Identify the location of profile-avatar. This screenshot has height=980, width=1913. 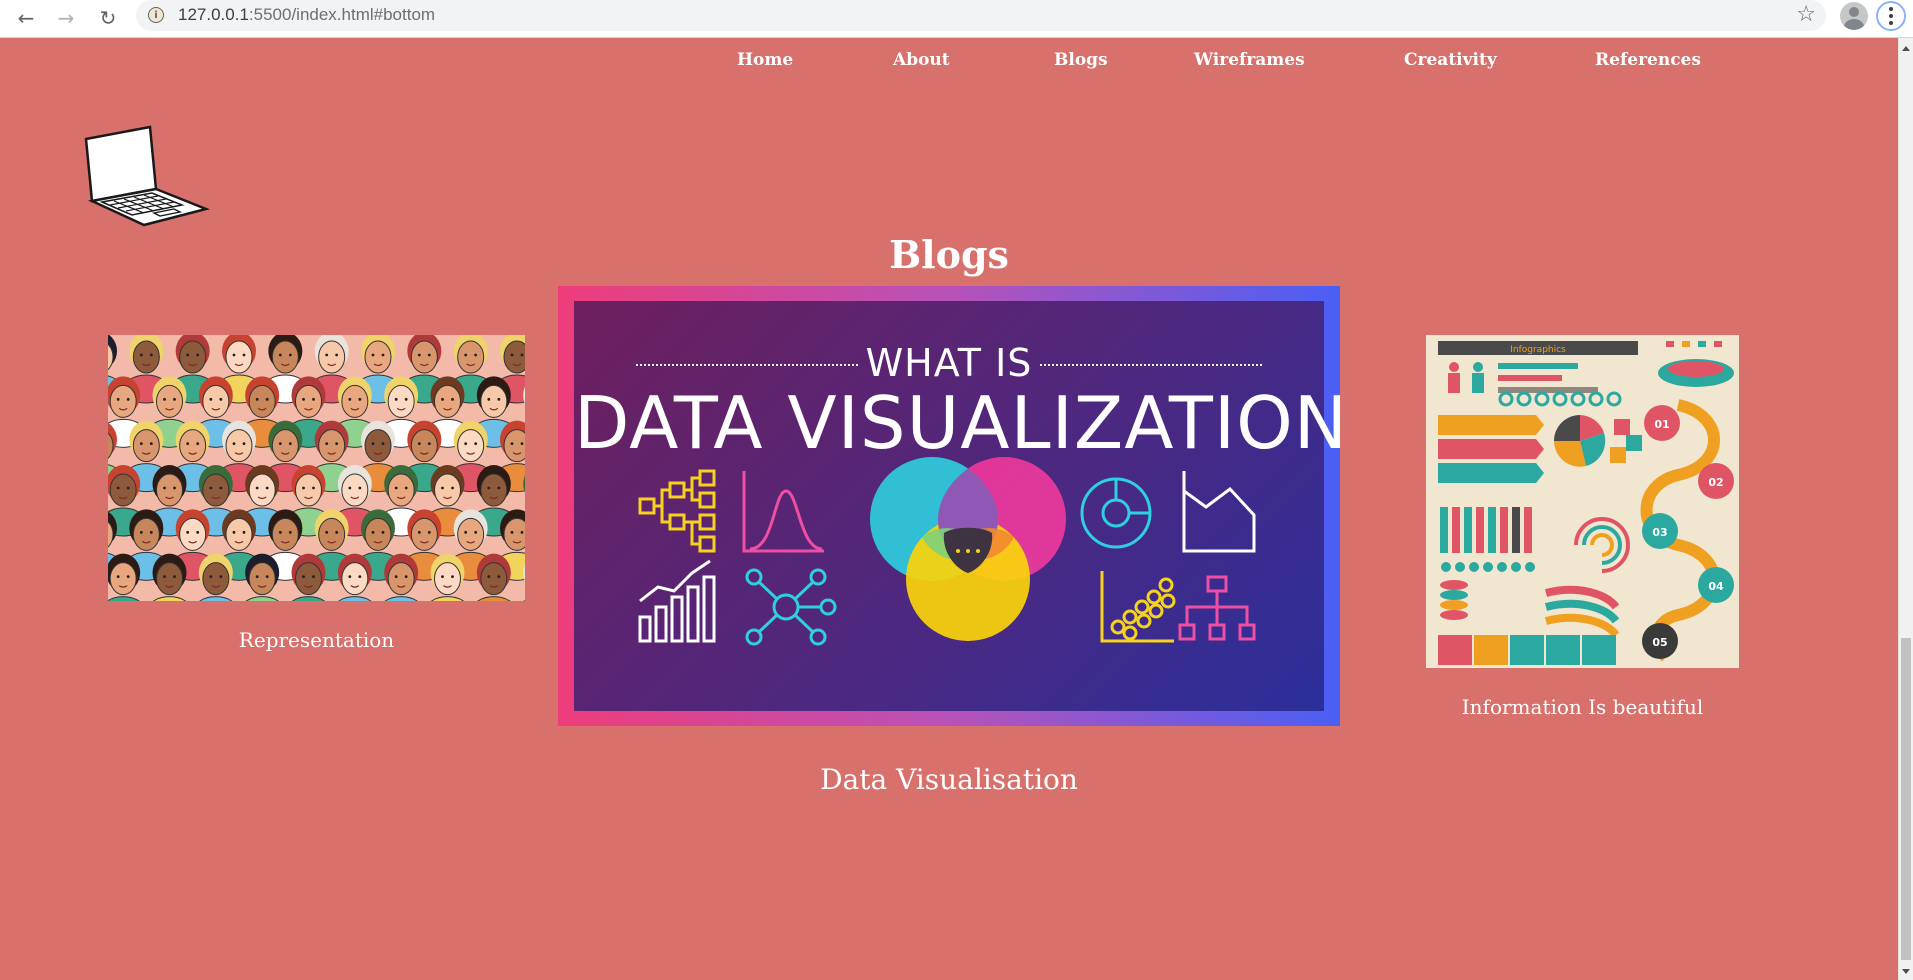
(1854, 16).